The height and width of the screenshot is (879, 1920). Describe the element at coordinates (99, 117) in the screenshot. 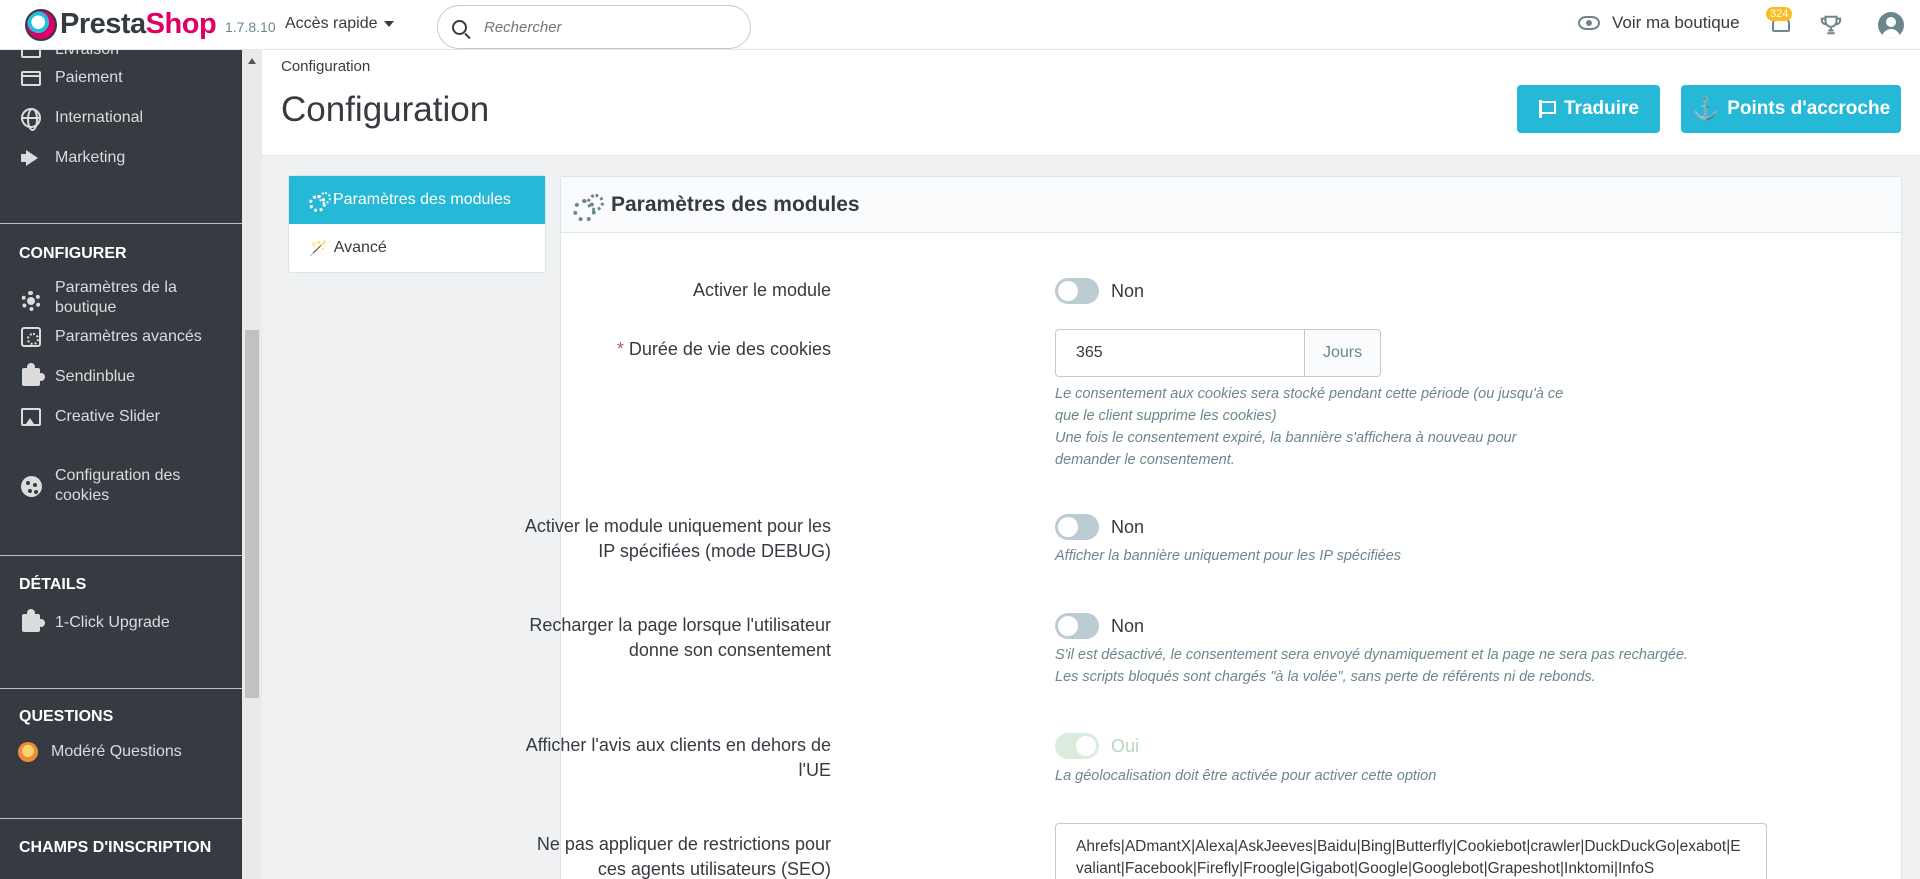

I see `sidebar-item-label: International` at that location.